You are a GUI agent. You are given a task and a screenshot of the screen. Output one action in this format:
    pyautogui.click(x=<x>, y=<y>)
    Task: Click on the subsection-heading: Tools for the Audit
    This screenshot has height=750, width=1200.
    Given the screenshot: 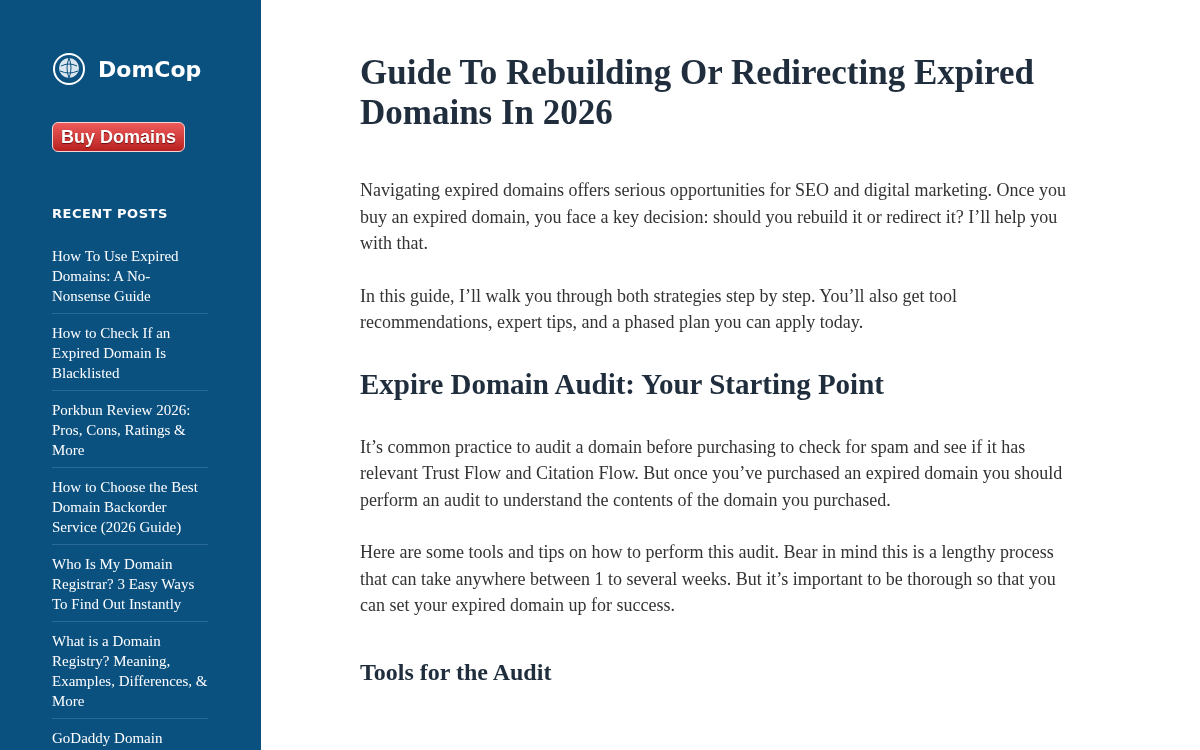 What is the action you would take?
    pyautogui.click(x=456, y=672)
    